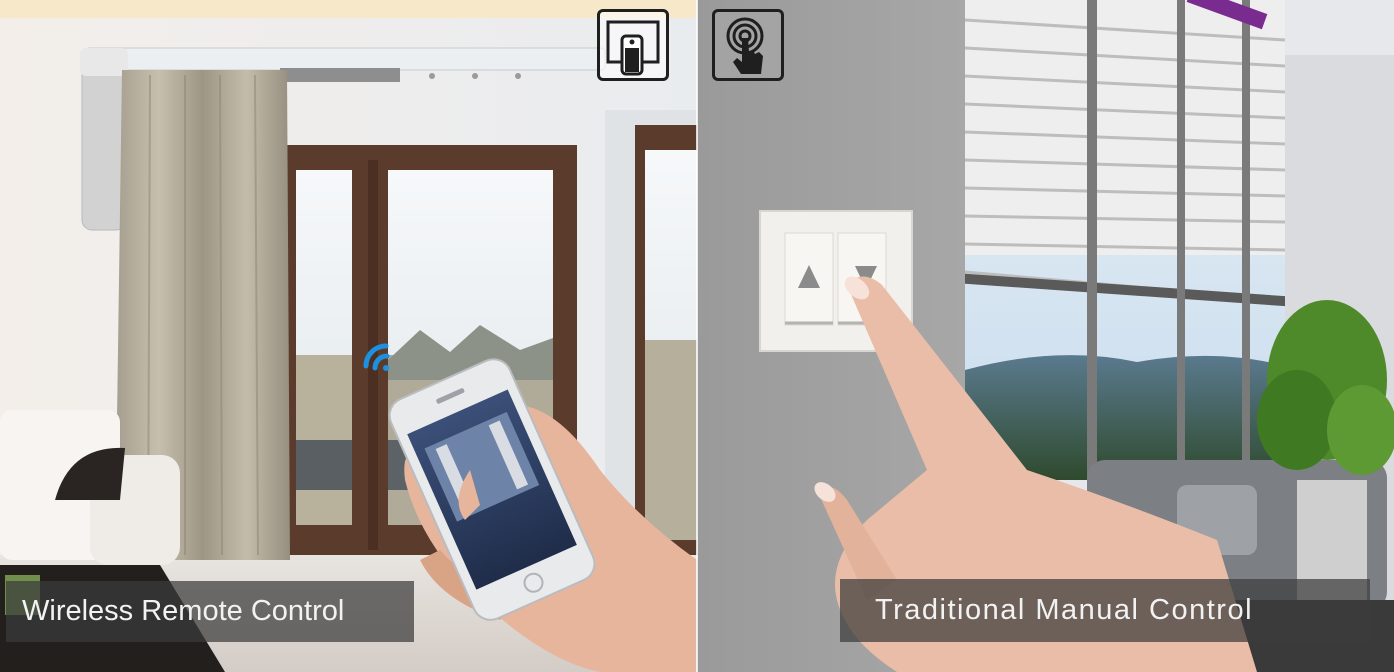 This screenshot has height=672, width=1394. I want to click on panel-divider, so click(697, 336).